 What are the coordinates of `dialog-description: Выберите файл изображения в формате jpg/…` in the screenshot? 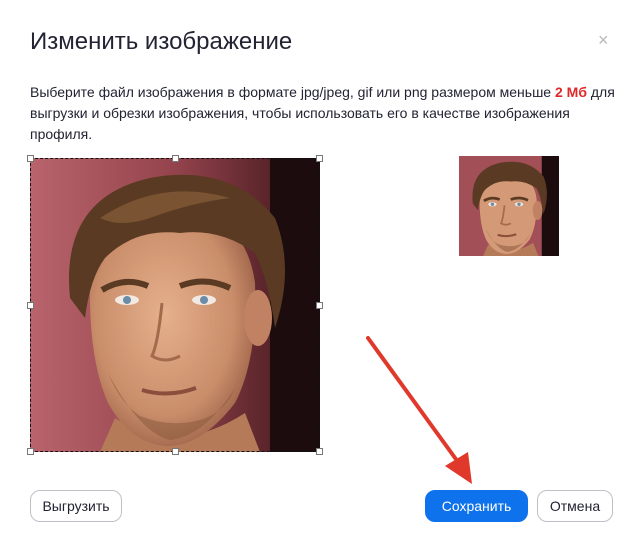 It's located at (322, 113).